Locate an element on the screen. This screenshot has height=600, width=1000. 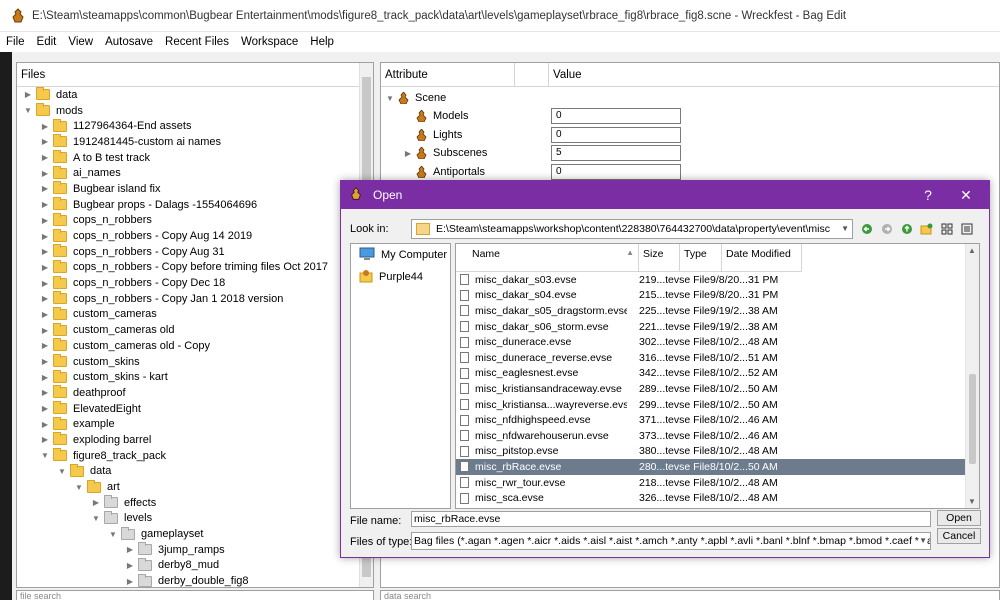
tree-item: ▶ A to B test track is located at coordinates (188, 158).